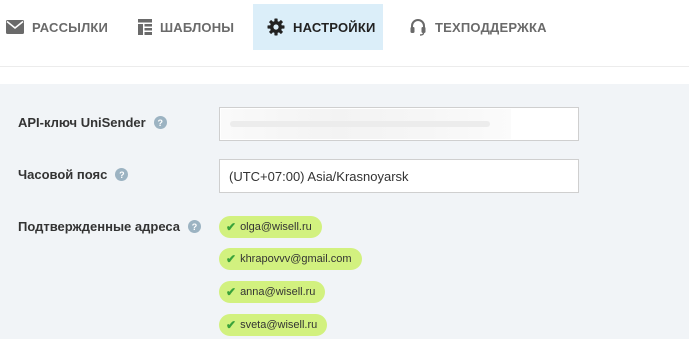 This screenshot has width=689, height=339. What do you see at coordinates (276, 27) in the screenshot?
I see `gear-icon` at bounding box center [276, 27].